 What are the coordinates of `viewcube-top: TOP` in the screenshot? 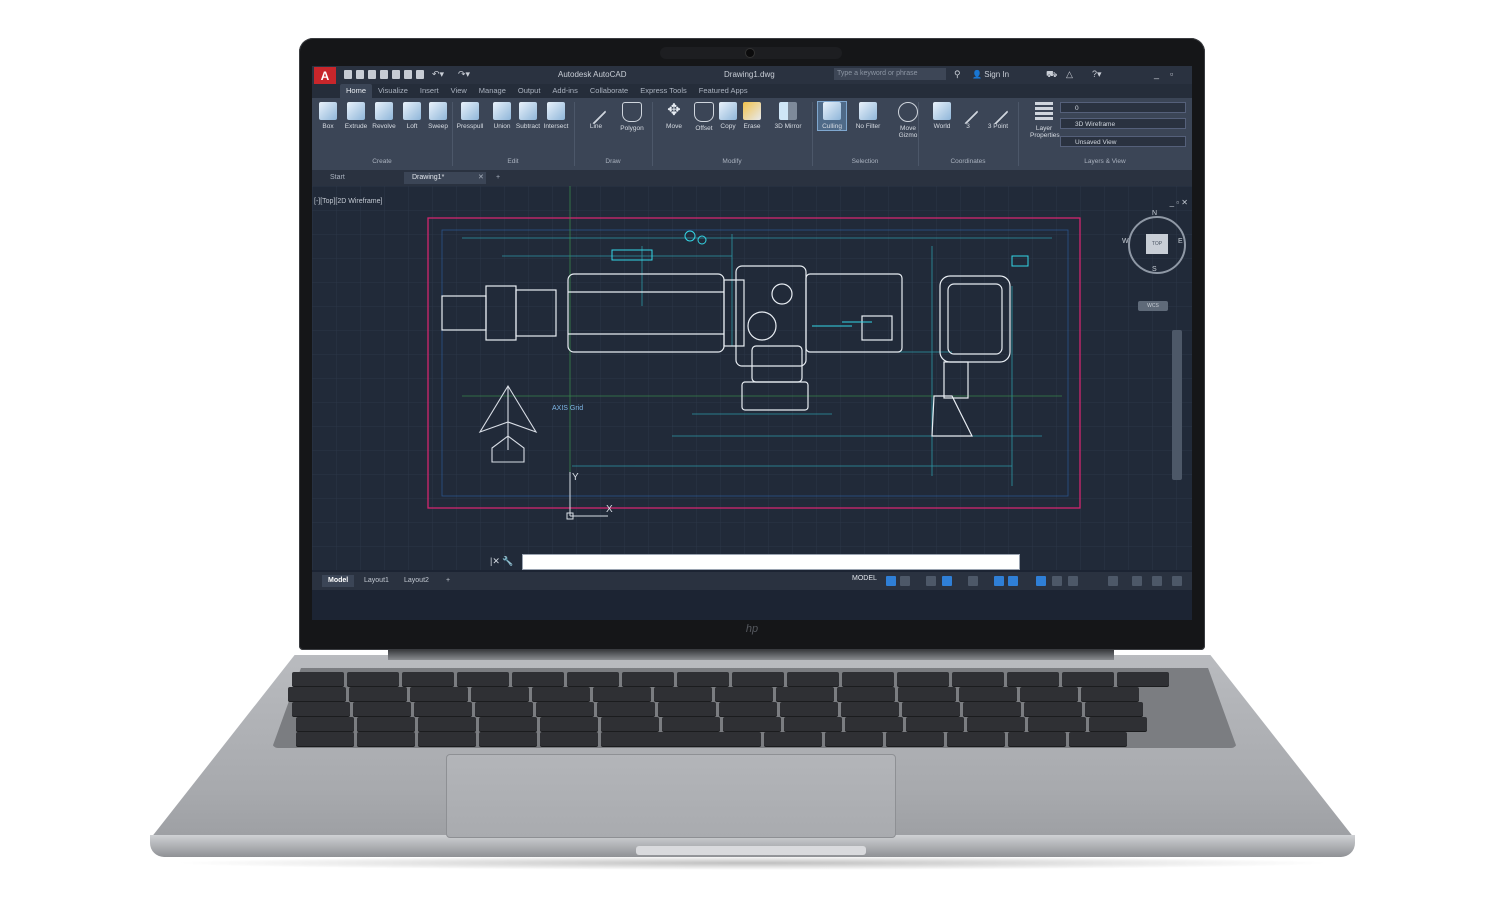 It's located at (1157, 244).